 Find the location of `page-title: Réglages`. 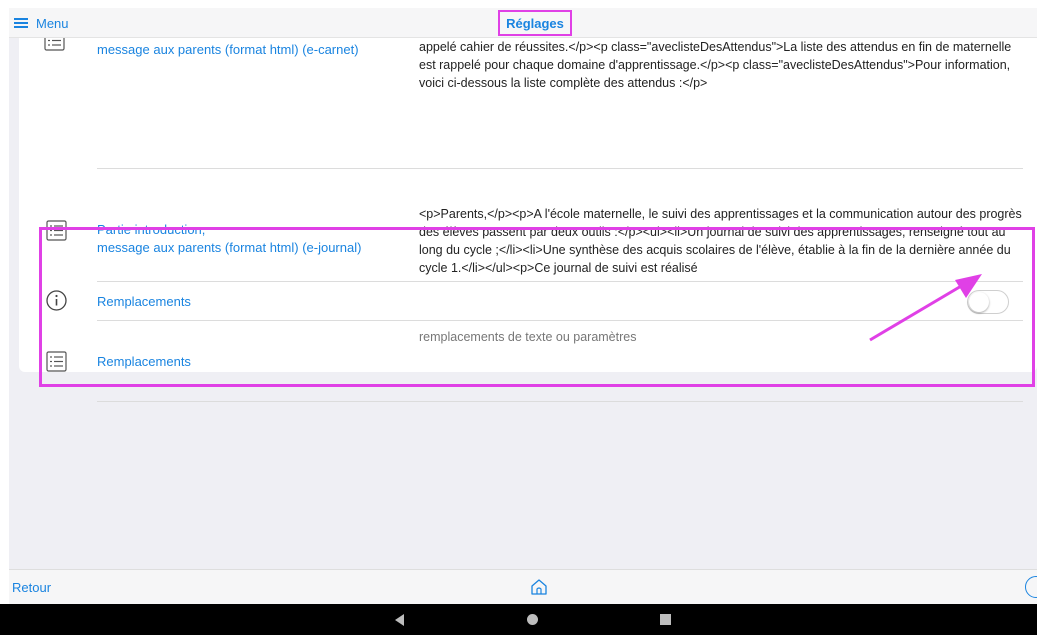

page-title: Réglages is located at coordinates (535, 23).